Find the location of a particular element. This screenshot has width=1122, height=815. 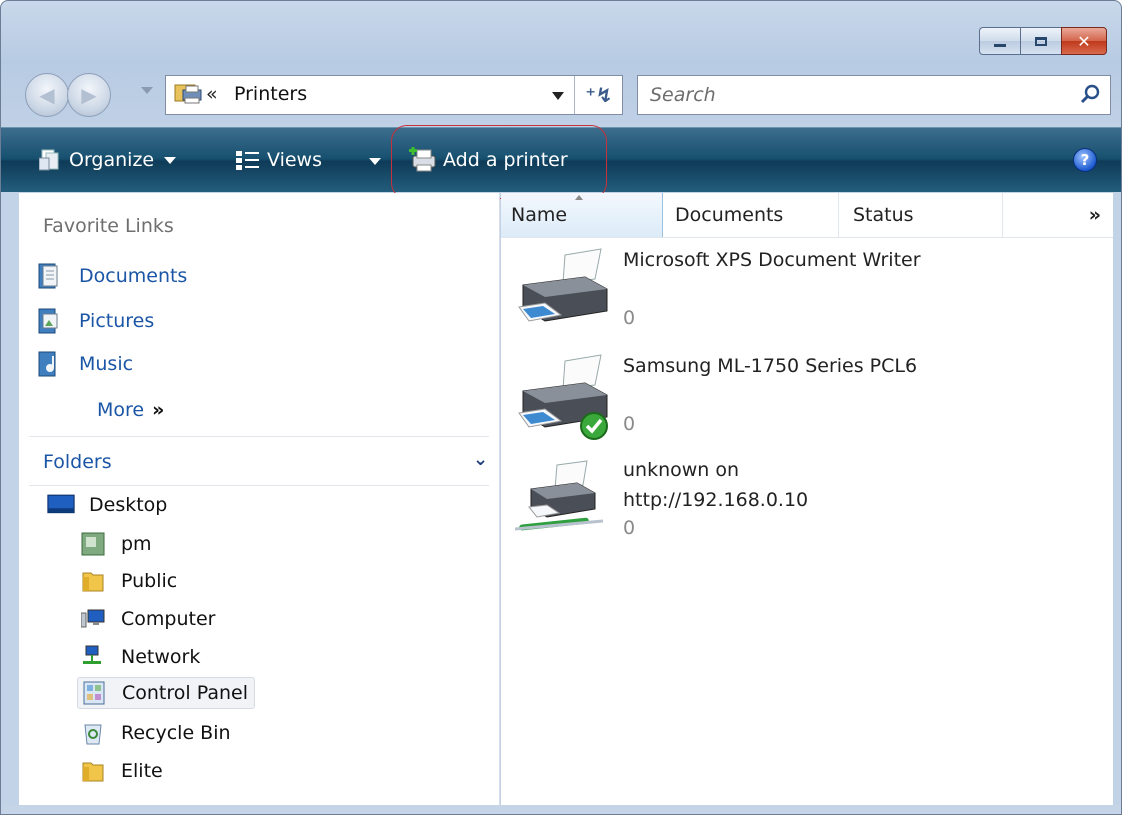

navigation-bar: ◀ ▶ « Printers ⁺↯ Search is located at coordinates (568, 94).